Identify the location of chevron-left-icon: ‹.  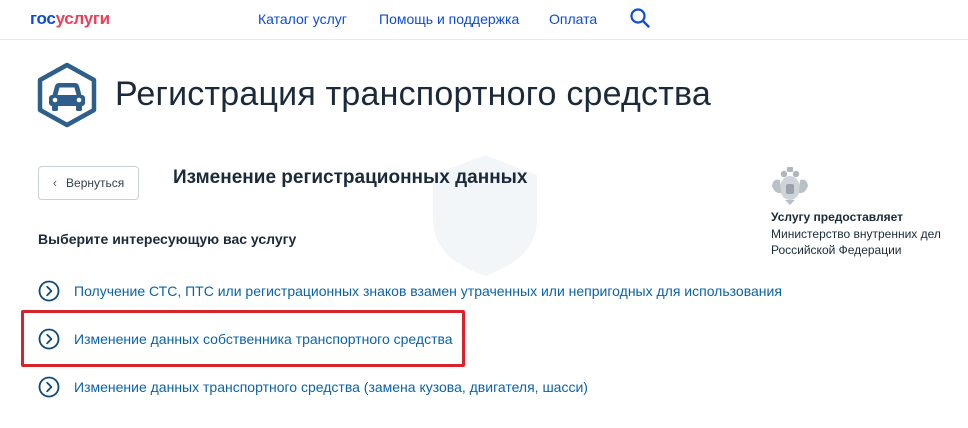
(55, 182).